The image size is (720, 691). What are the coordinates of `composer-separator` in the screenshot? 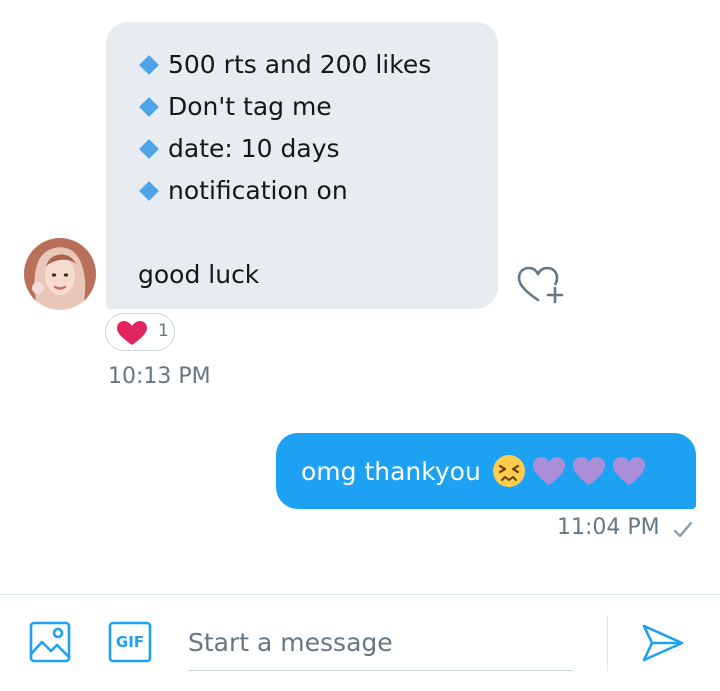 It's located at (607, 643).